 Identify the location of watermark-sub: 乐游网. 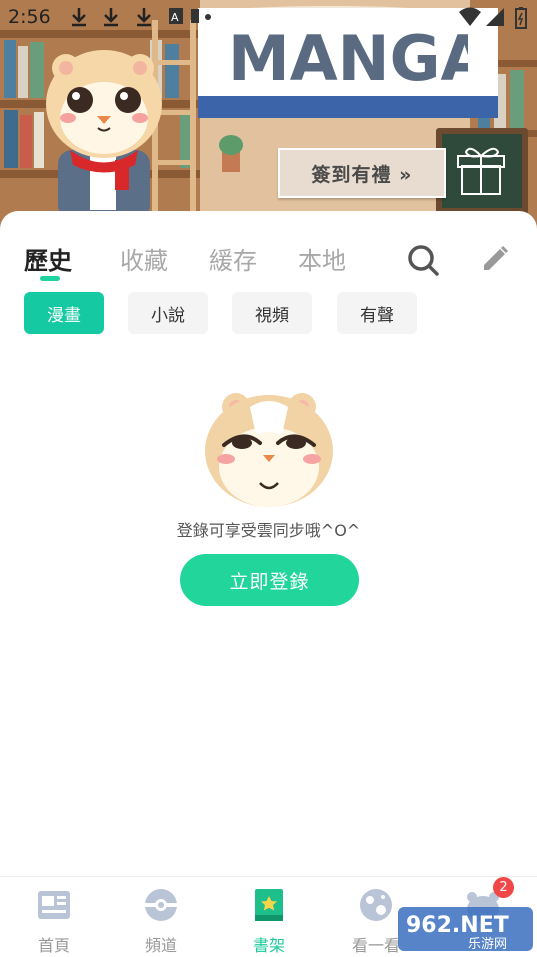
(487, 944).